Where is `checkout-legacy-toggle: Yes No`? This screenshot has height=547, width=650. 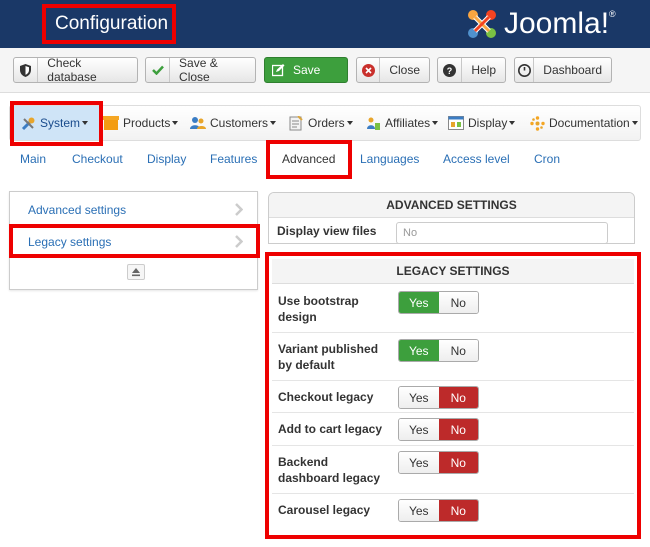
checkout-legacy-toggle: Yes No is located at coordinates (438, 397).